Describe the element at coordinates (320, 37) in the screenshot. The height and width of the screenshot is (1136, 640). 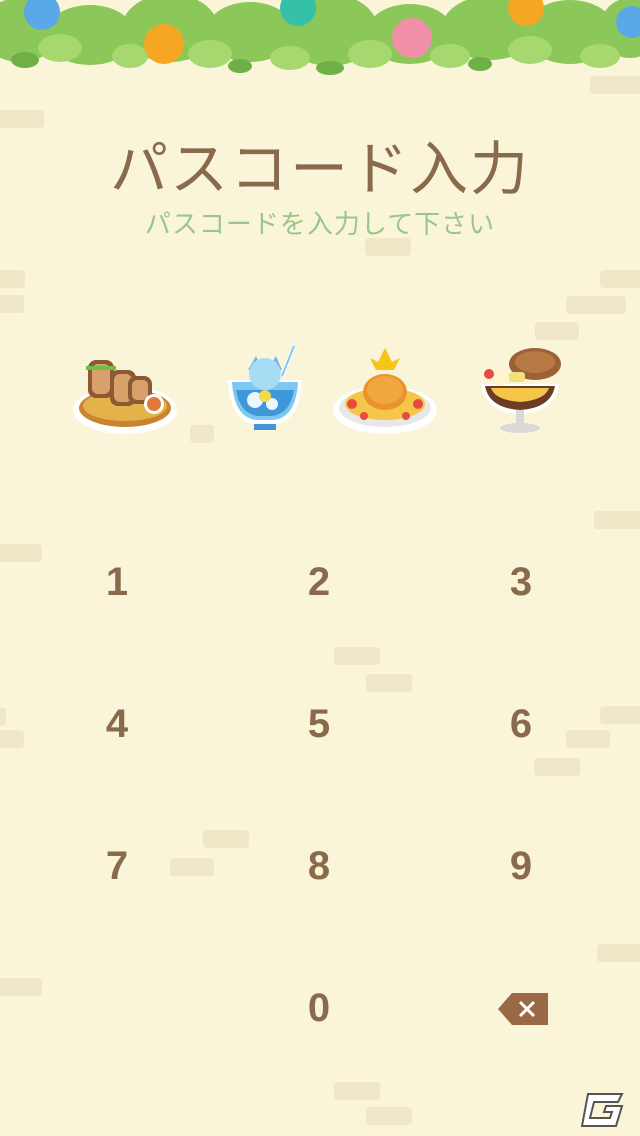
I see `foliage-banner` at that location.